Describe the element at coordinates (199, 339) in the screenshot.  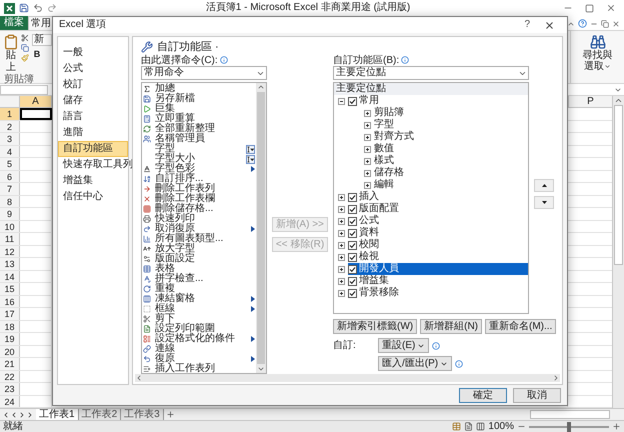
I see `command-item: 設定格式化的條件` at that location.